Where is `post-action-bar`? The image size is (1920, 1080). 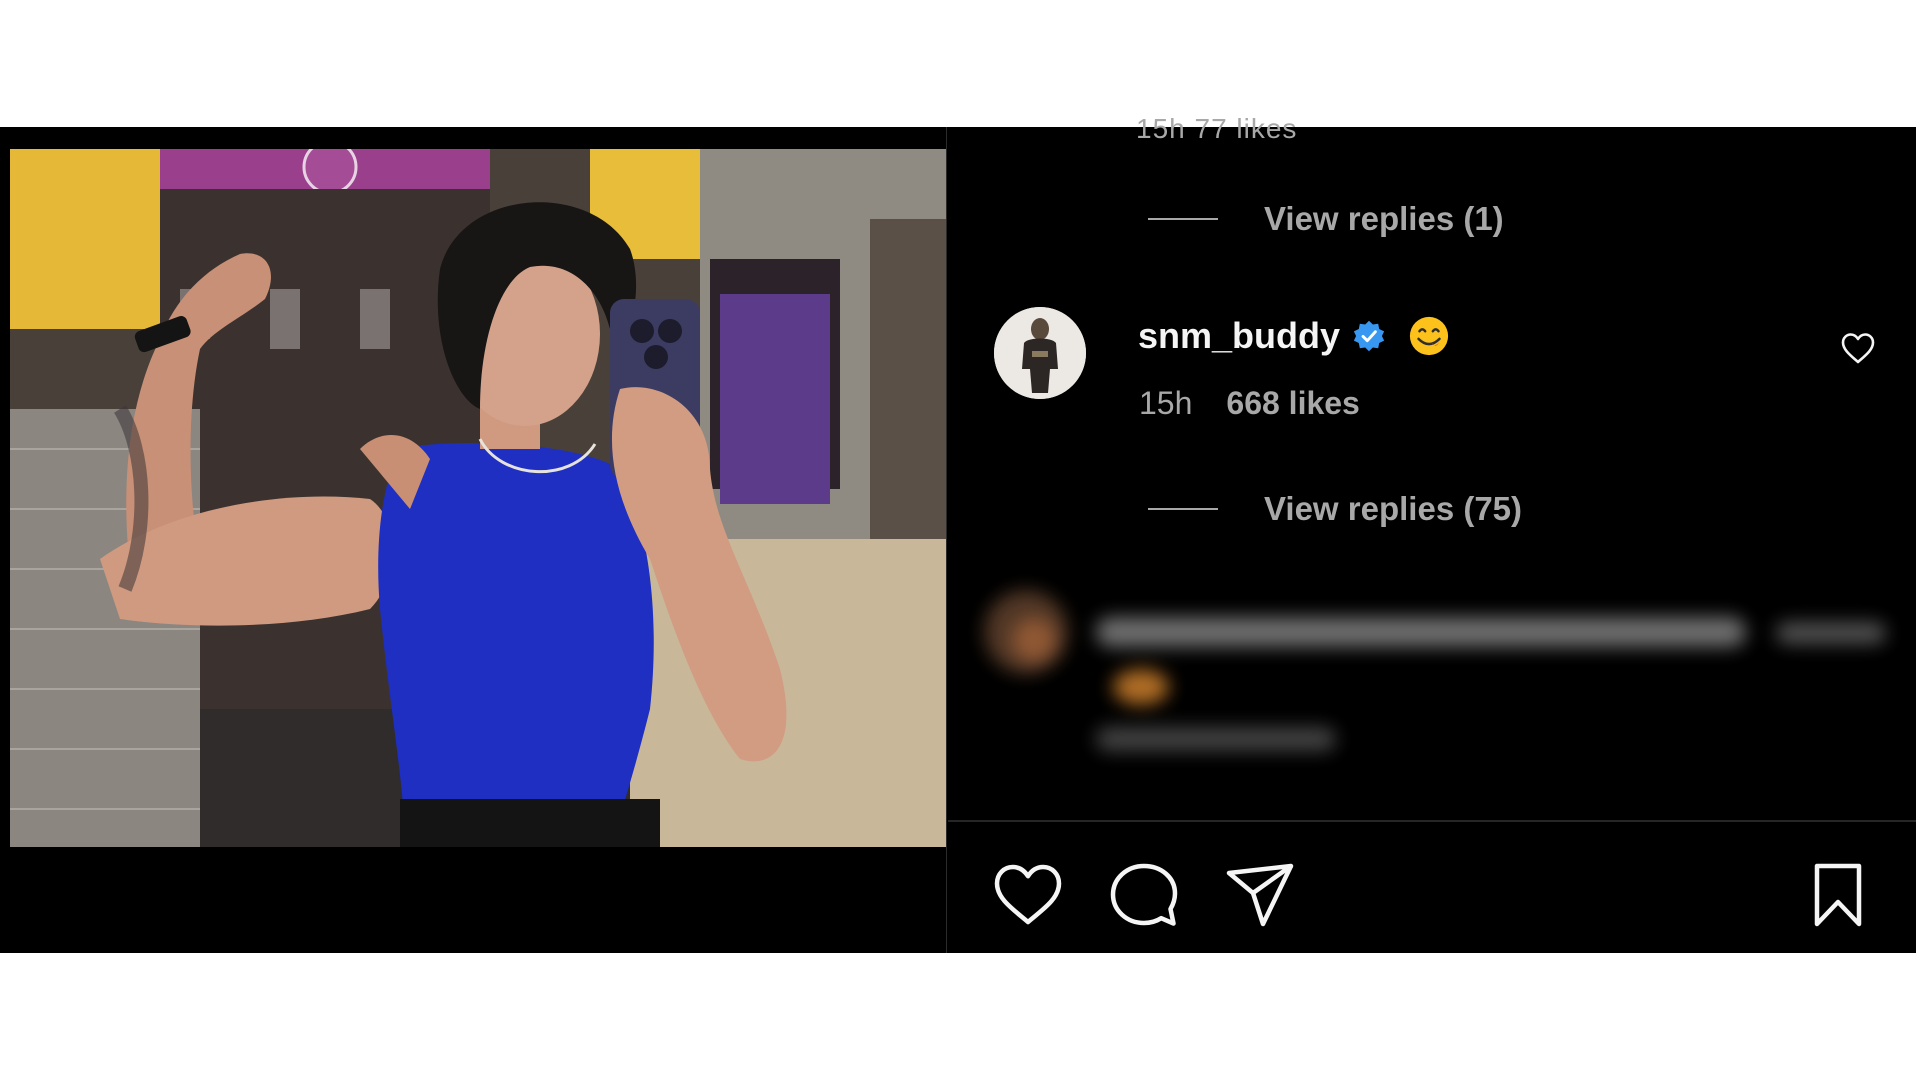 post-action-bar is located at coordinates (1432, 887).